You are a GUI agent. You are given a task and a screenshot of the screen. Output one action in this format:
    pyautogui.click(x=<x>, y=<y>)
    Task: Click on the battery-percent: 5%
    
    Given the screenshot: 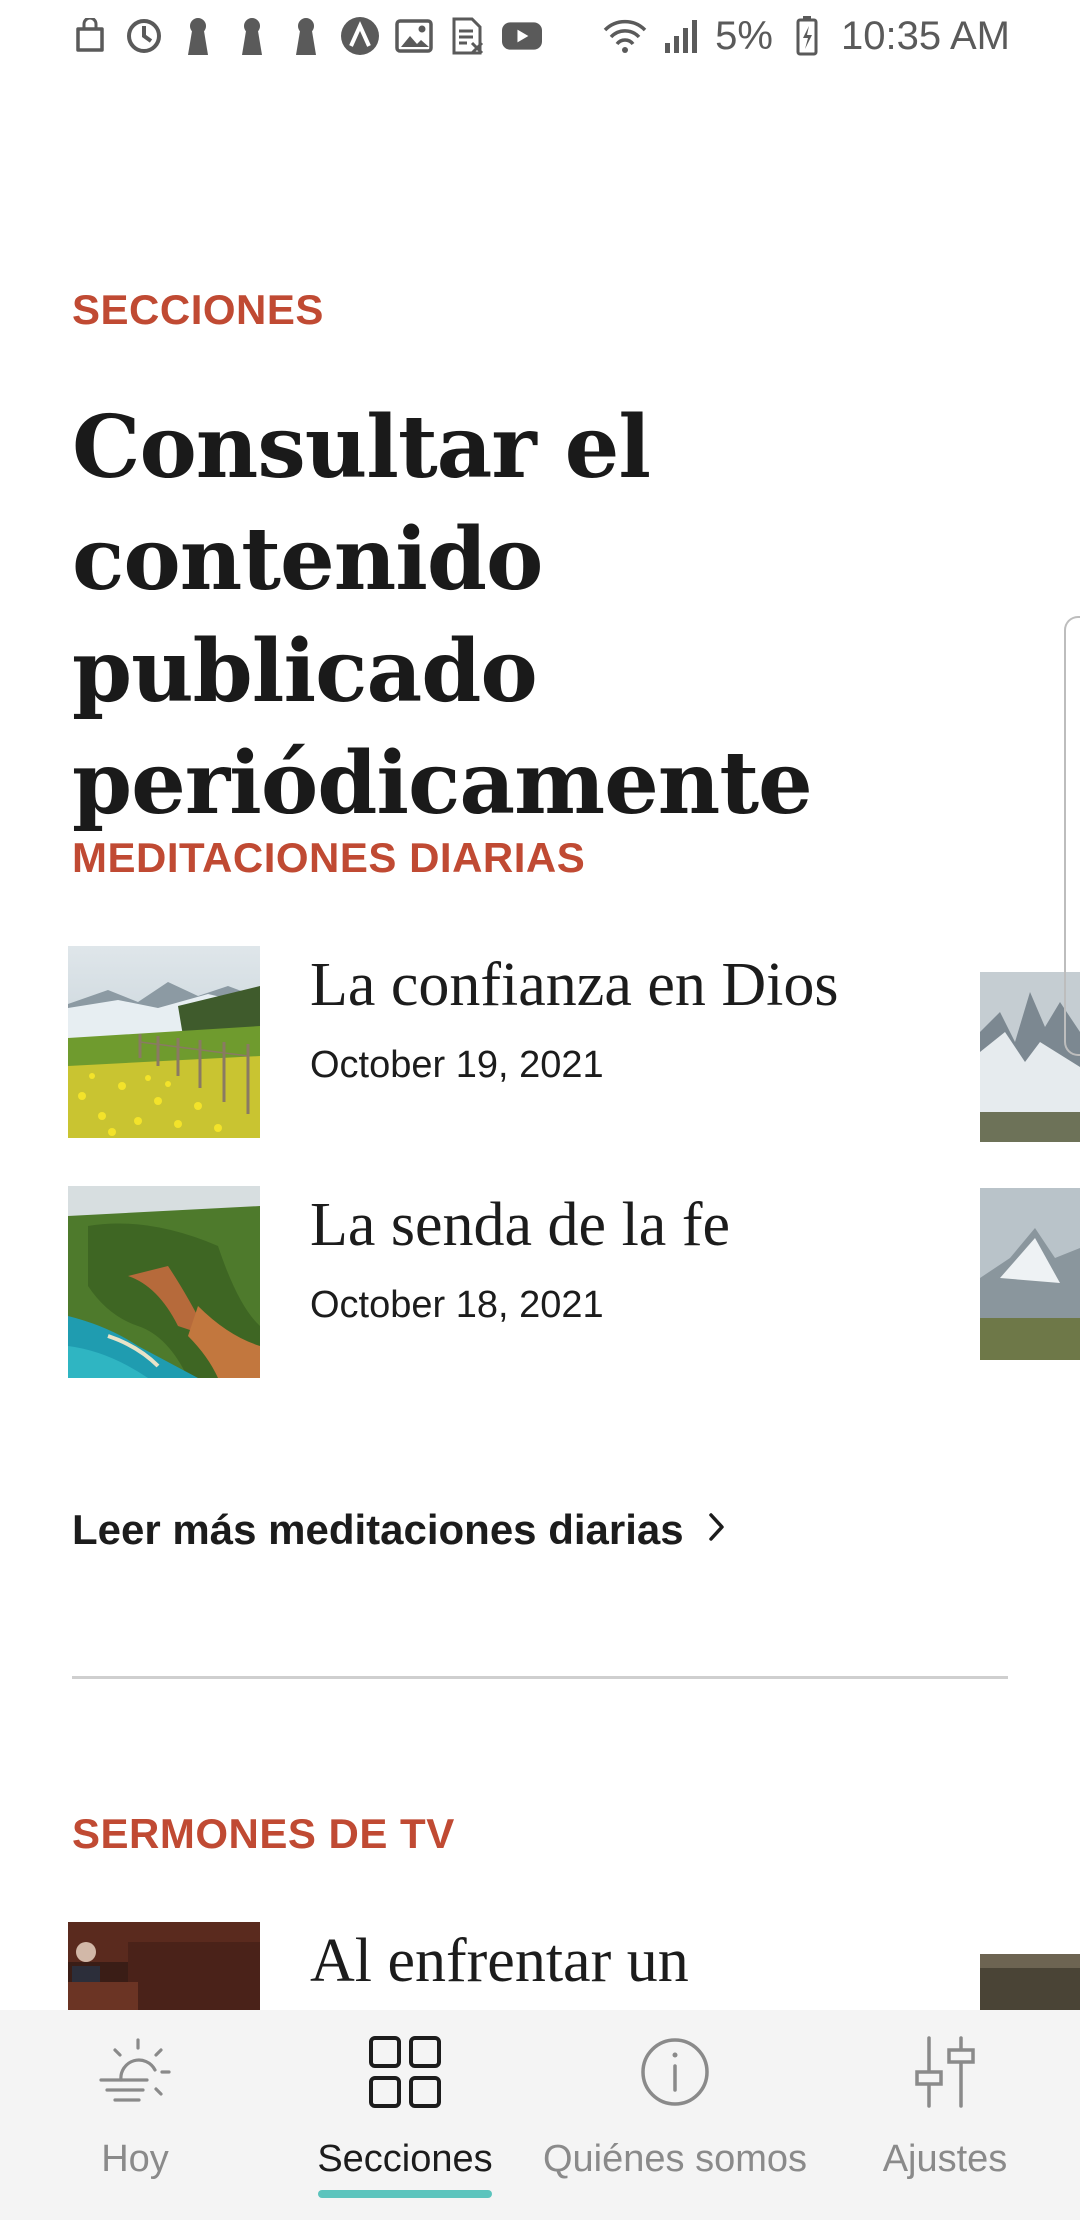 What is the action you would take?
    pyautogui.click(x=744, y=35)
    